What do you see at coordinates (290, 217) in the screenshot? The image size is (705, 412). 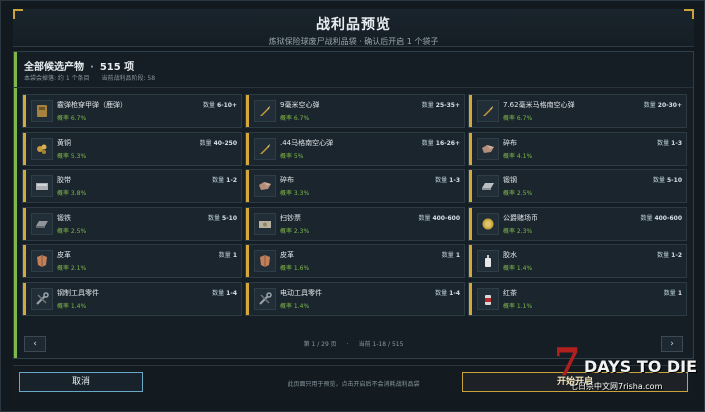 I see `item-name: 扫钞票` at bounding box center [290, 217].